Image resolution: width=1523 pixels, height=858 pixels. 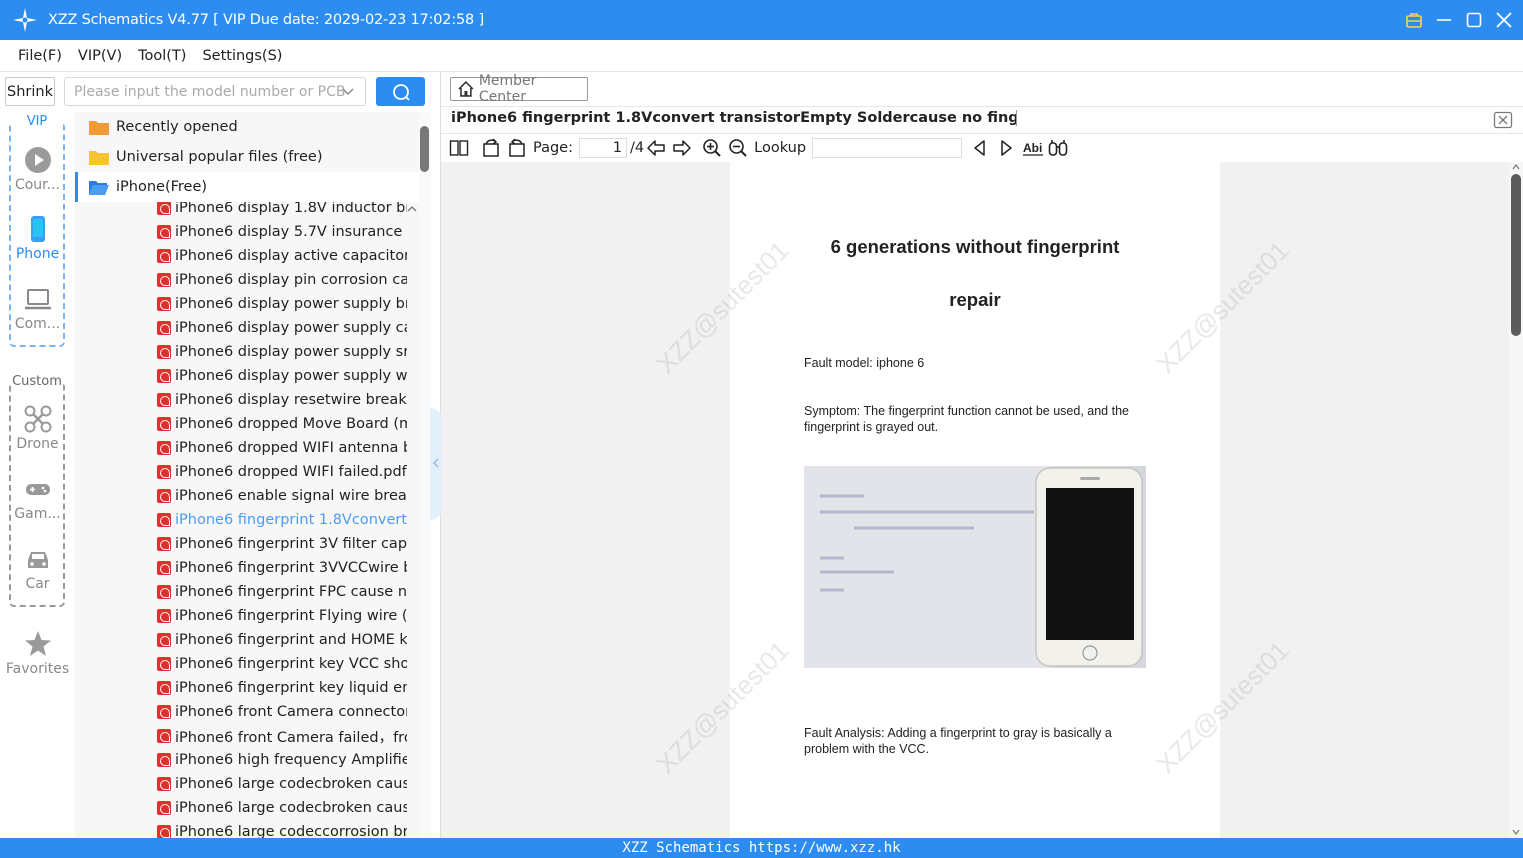 What do you see at coordinates (712, 148) in the screenshot?
I see `zoom-in-icon` at bounding box center [712, 148].